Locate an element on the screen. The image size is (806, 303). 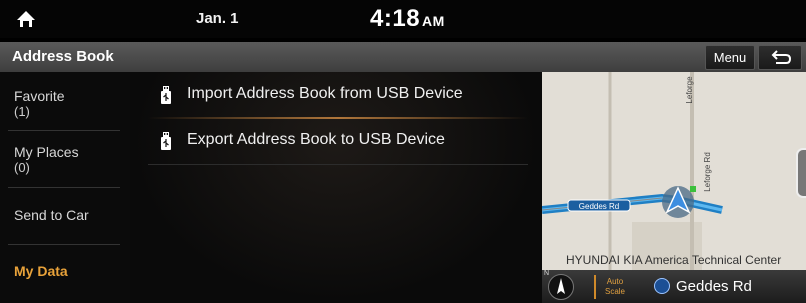
home-icon is located at coordinates (26, 19).